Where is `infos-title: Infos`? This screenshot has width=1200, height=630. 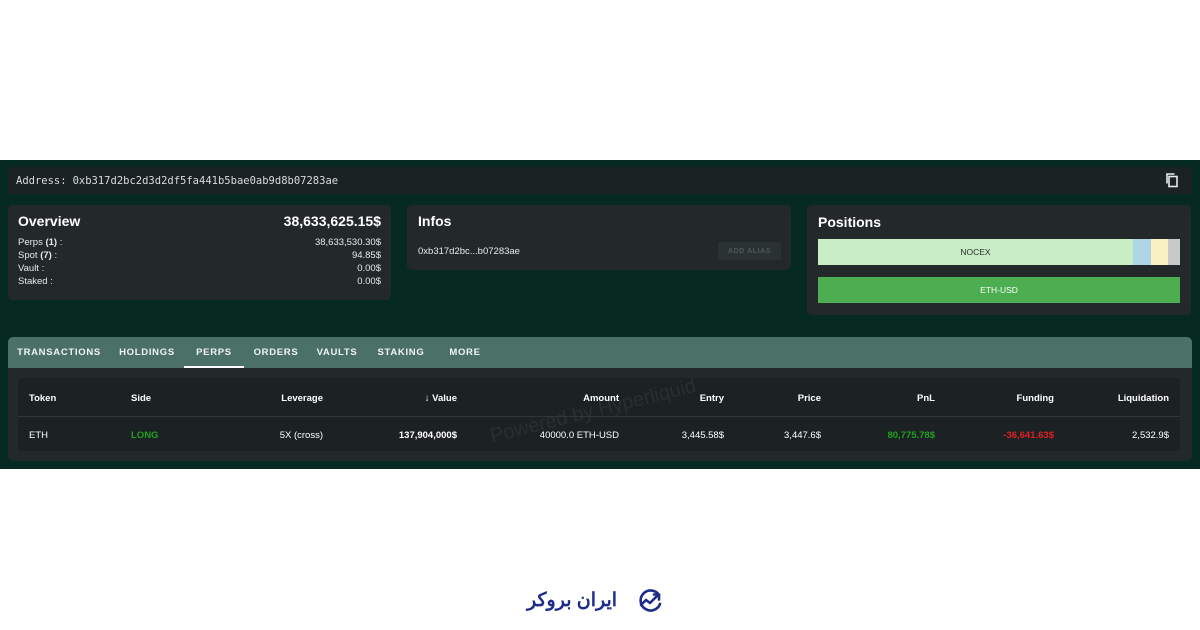 infos-title: Infos is located at coordinates (435, 221).